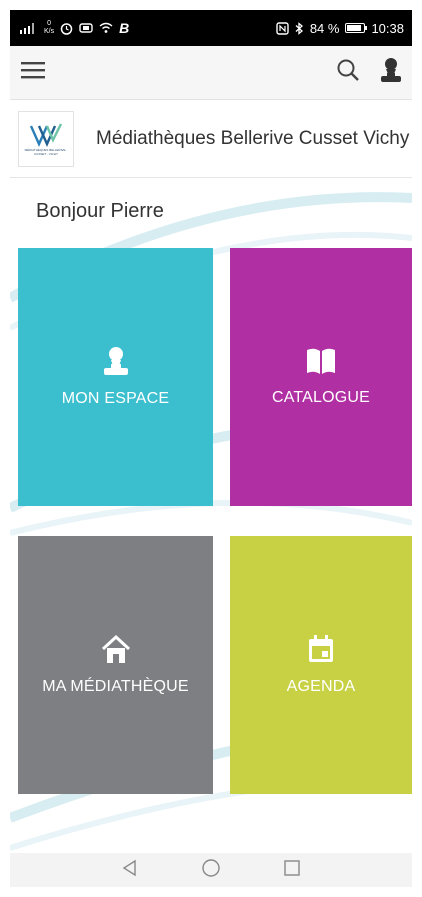  What do you see at coordinates (369, 72) in the screenshot?
I see `toolbar-actions` at bounding box center [369, 72].